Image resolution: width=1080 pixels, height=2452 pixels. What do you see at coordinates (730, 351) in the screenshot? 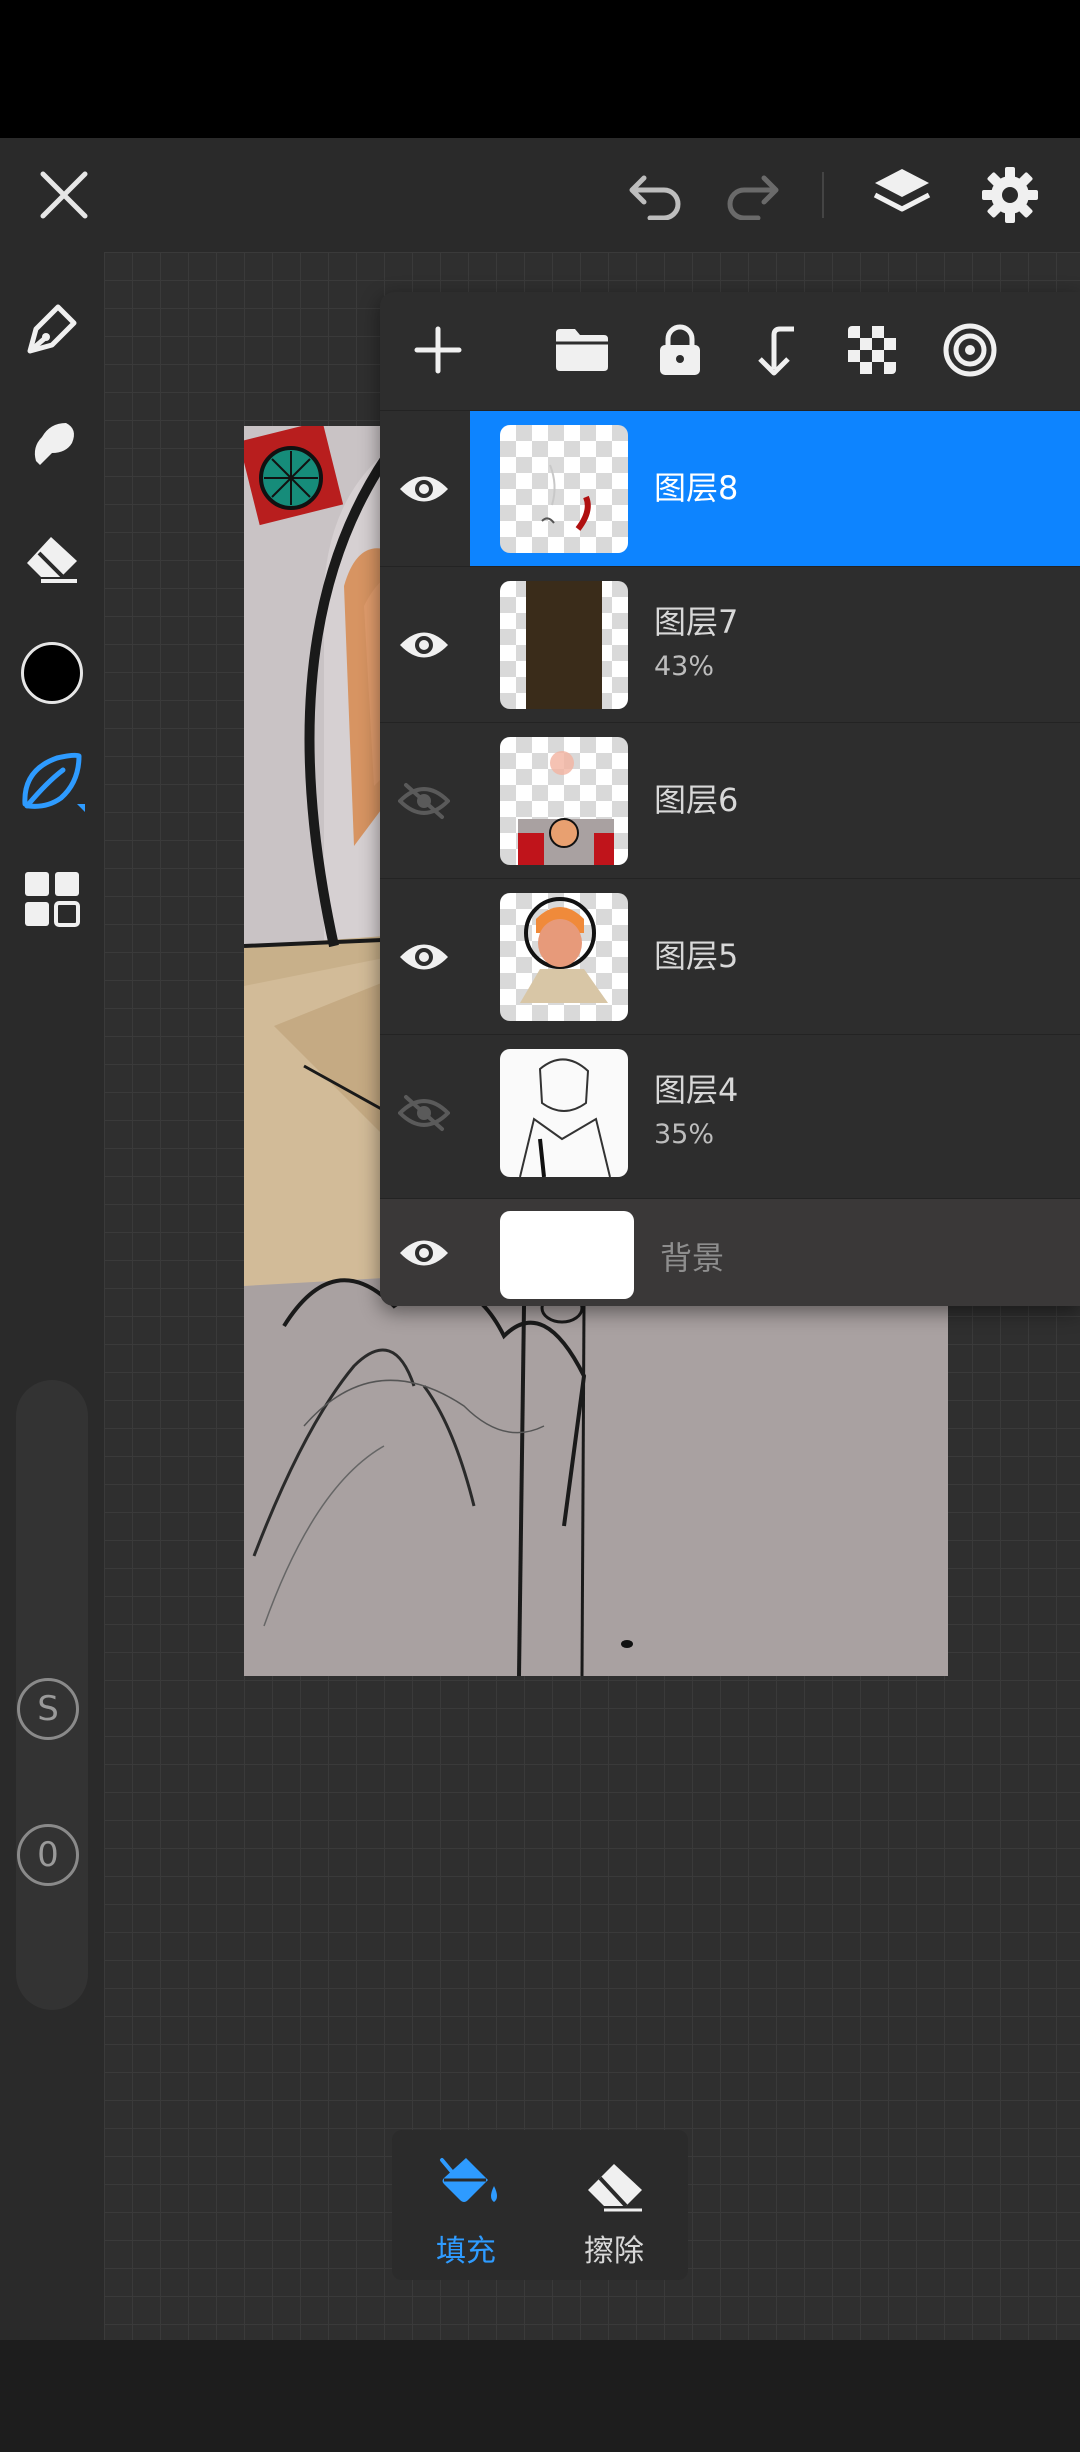
I see `layers-toolbar` at bounding box center [730, 351].